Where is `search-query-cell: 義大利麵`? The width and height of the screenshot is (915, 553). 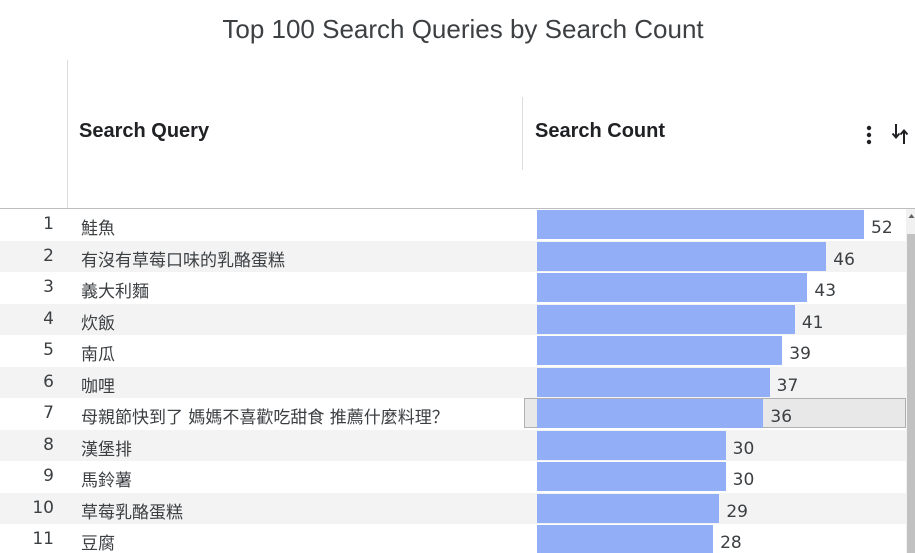 search-query-cell: 義大利麵 is located at coordinates (115, 292).